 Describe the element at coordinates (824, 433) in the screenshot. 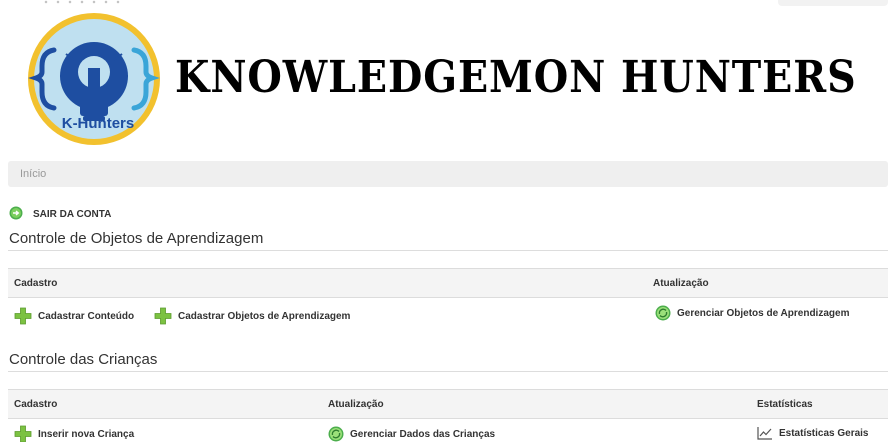

I see `general-stats-label: Estatísticas Gerais` at that location.